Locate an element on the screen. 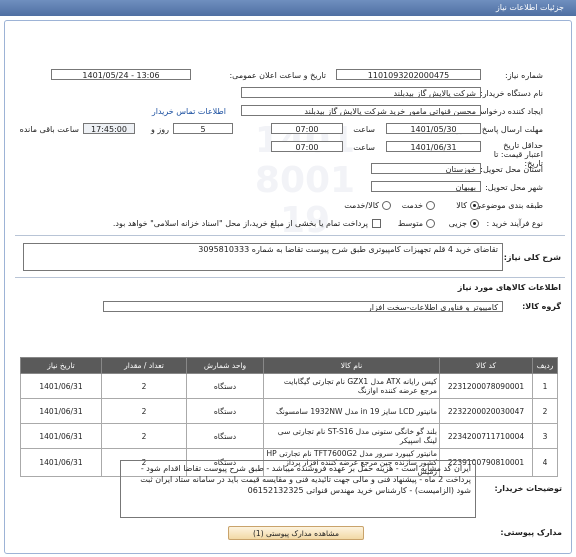 The height and width of the screenshot is (557, 576). cell-row: 1 is located at coordinates (545, 386).